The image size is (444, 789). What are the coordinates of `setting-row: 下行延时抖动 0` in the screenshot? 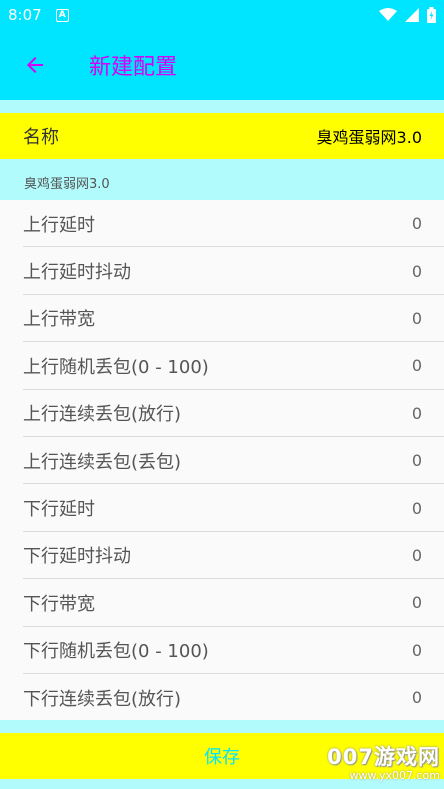 It's located at (222, 556).